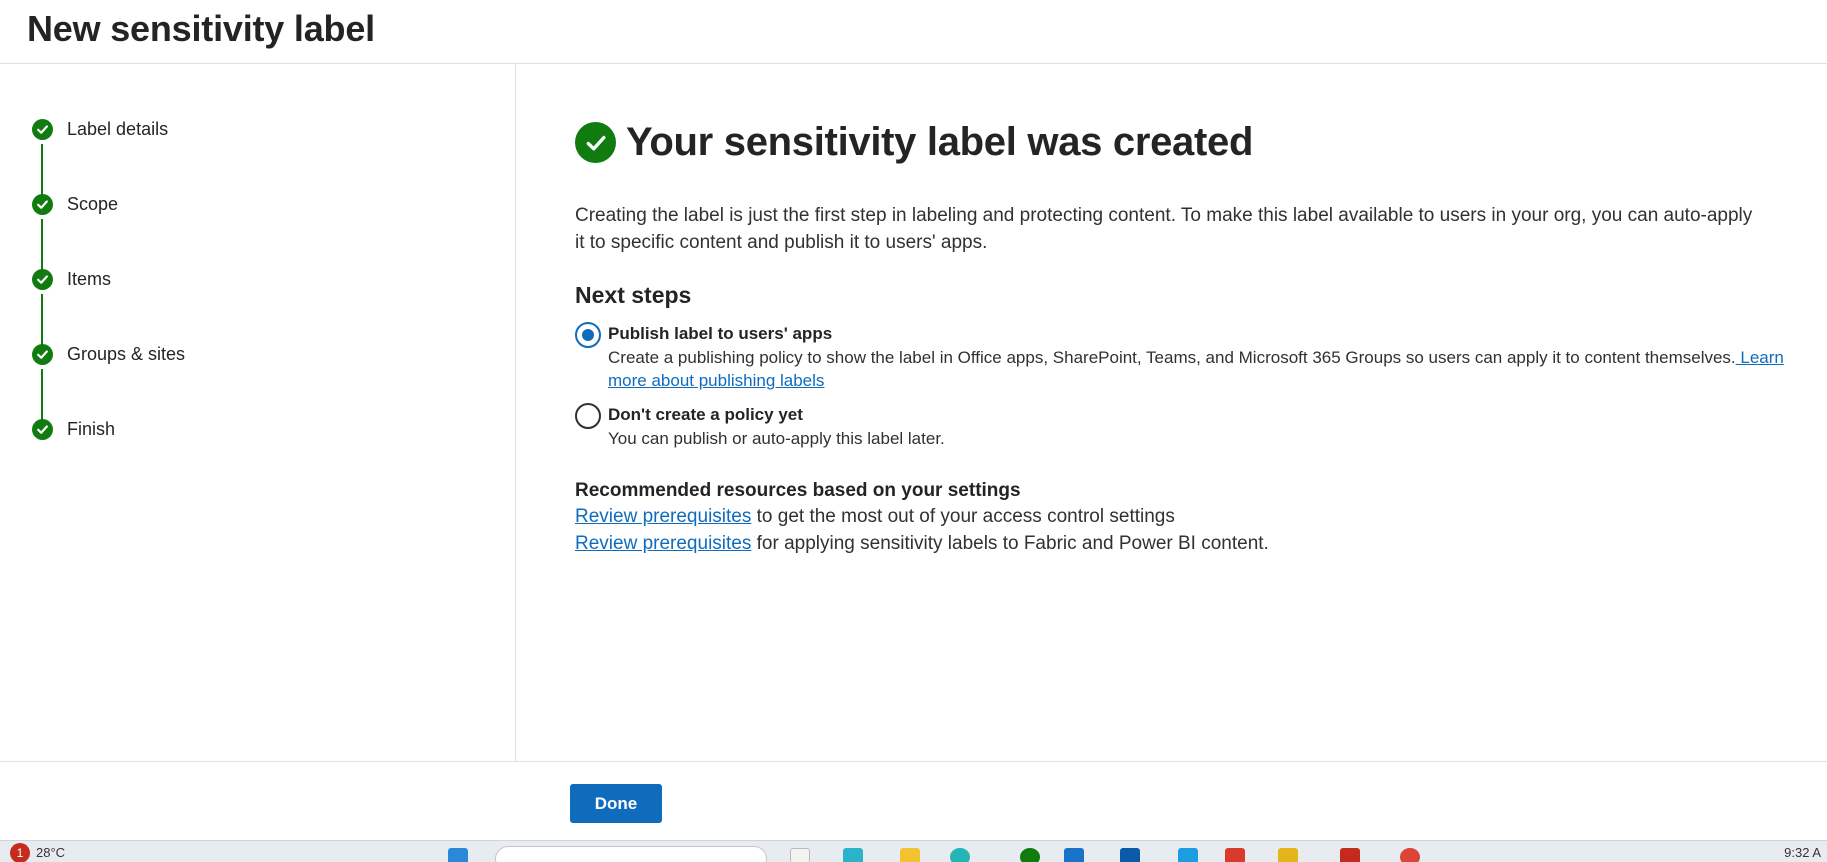  I want to click on step-label: Scope, so click(93, 203).